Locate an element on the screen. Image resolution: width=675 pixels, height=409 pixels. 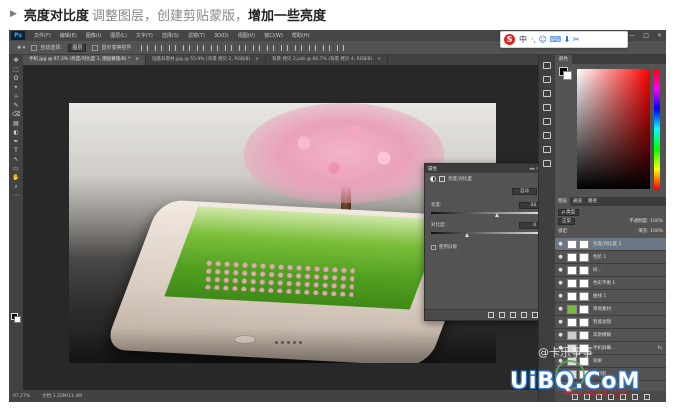
history-icon is located at coordinates (547, 65).